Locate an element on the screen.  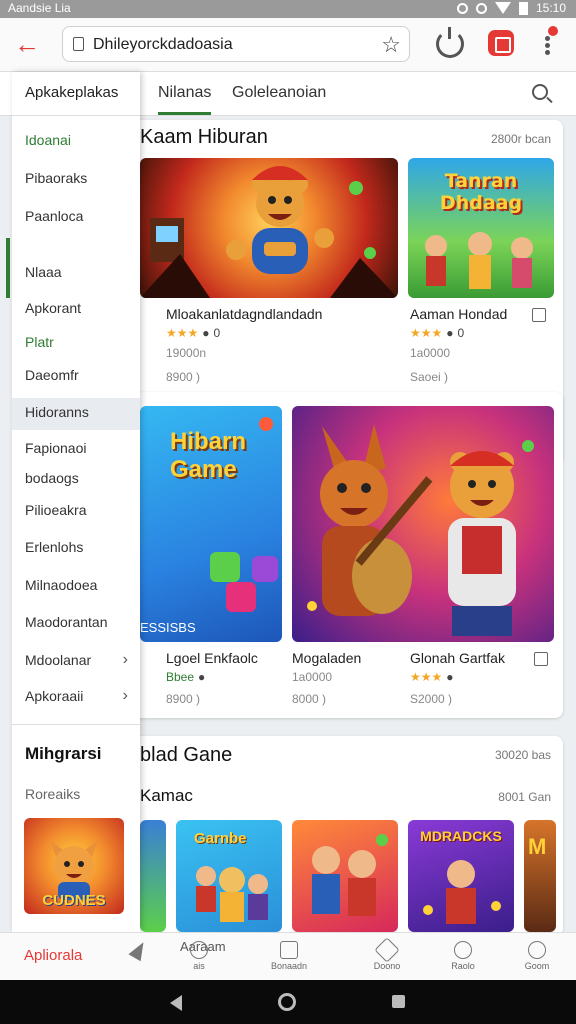
game-title: Lgoel Enkfaolc is located at coordinates (212, 658).